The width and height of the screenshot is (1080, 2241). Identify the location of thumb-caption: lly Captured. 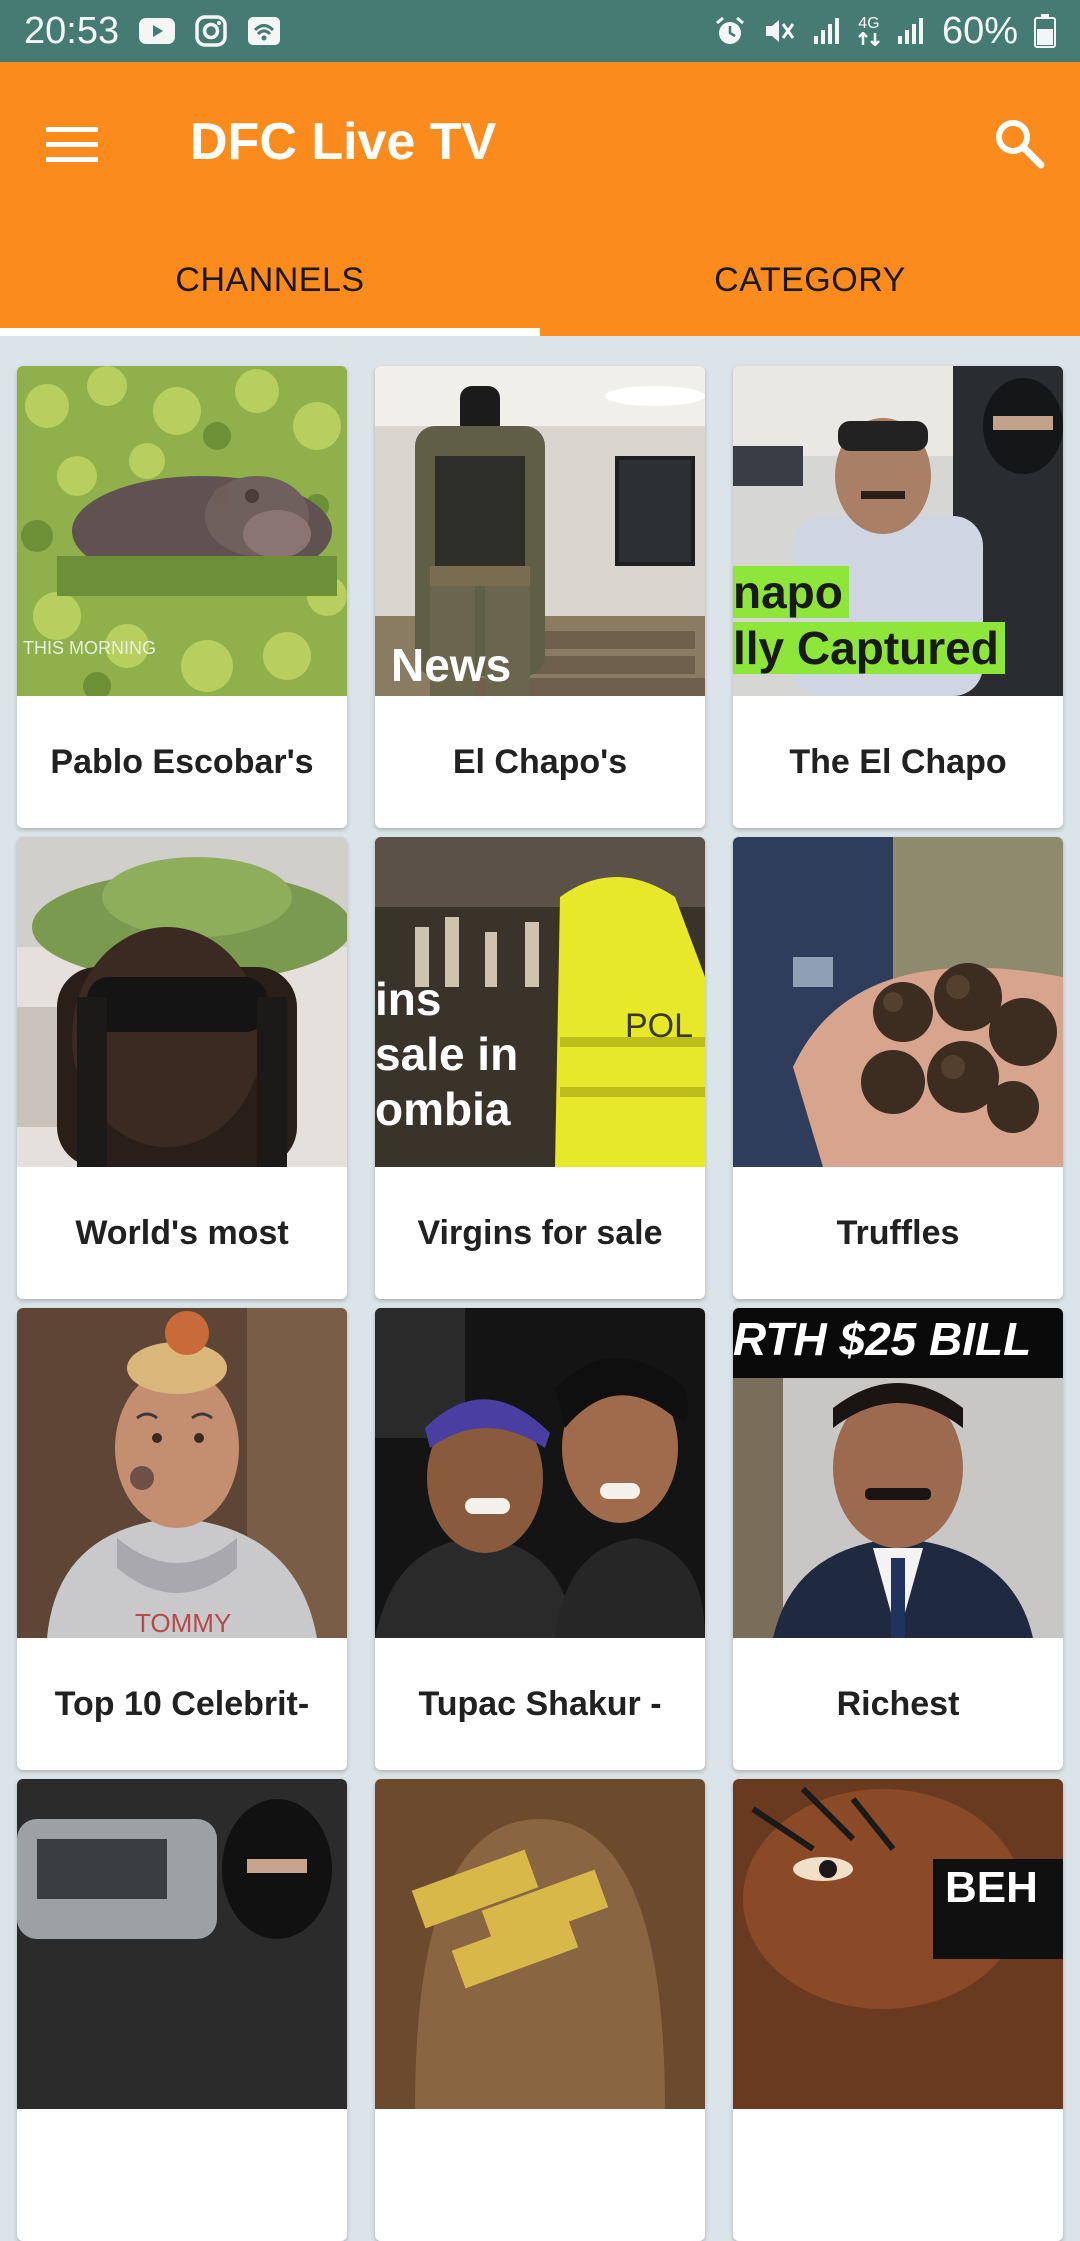
(869, 648).